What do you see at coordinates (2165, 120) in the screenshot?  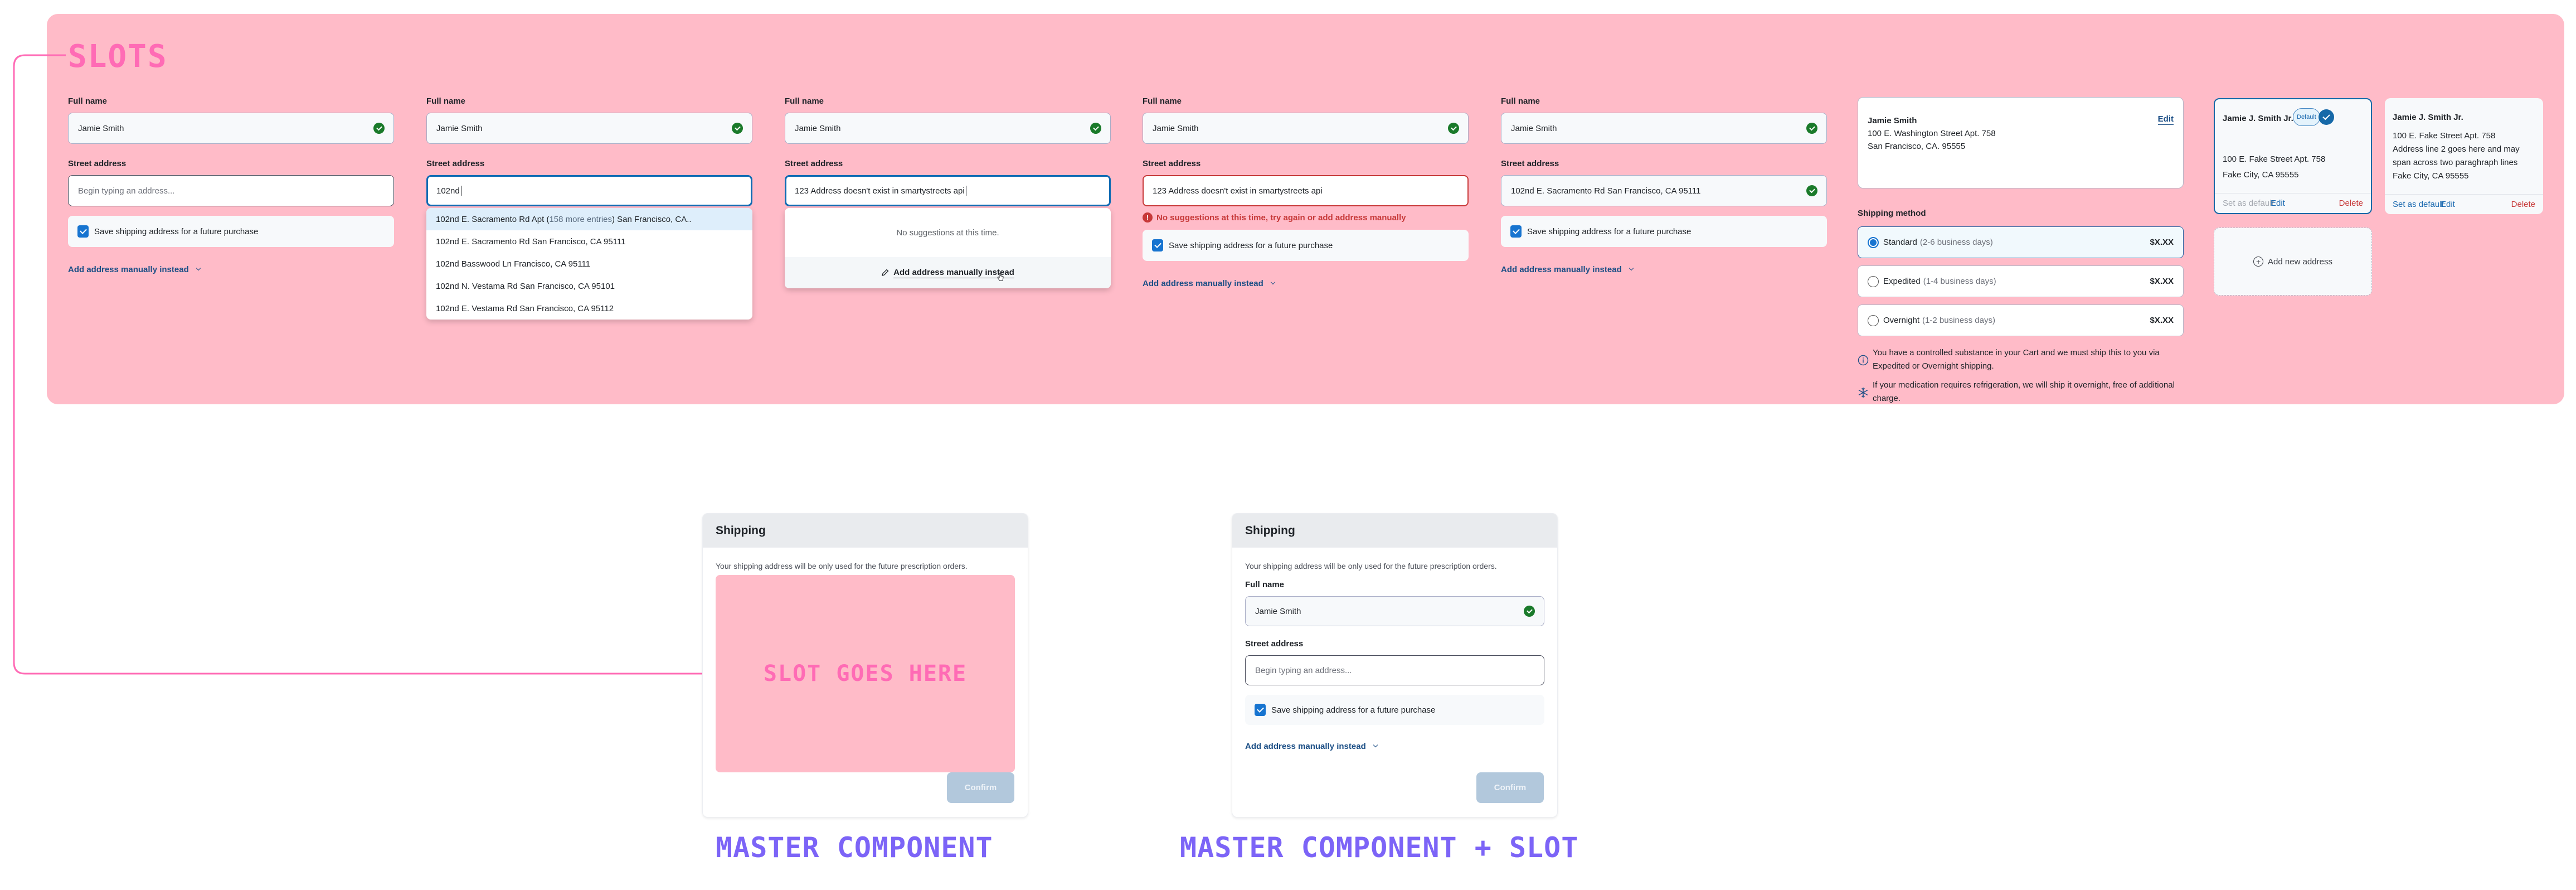 I see `edit-address-link: Edit` at bounding box center [2165, 120].